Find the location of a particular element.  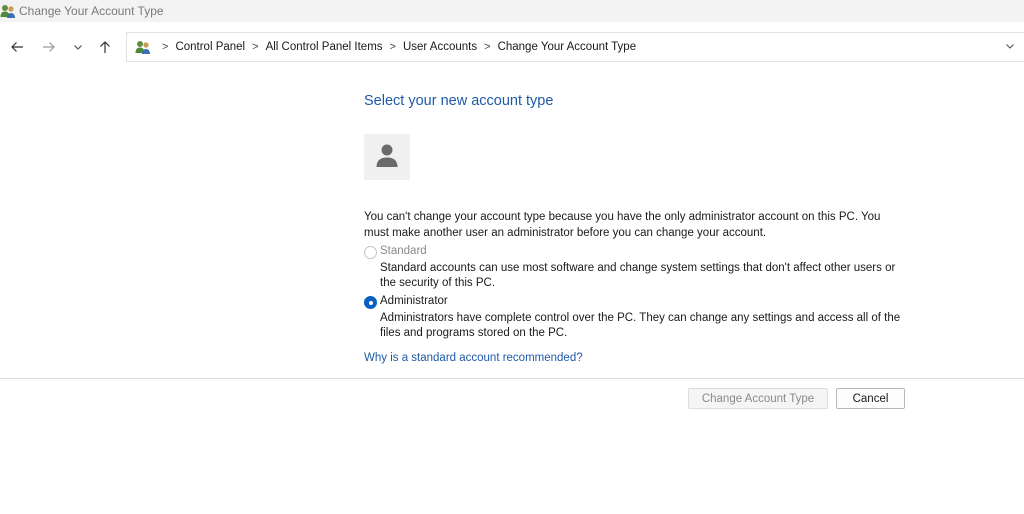

avatar is located at coordinates (387, 157).